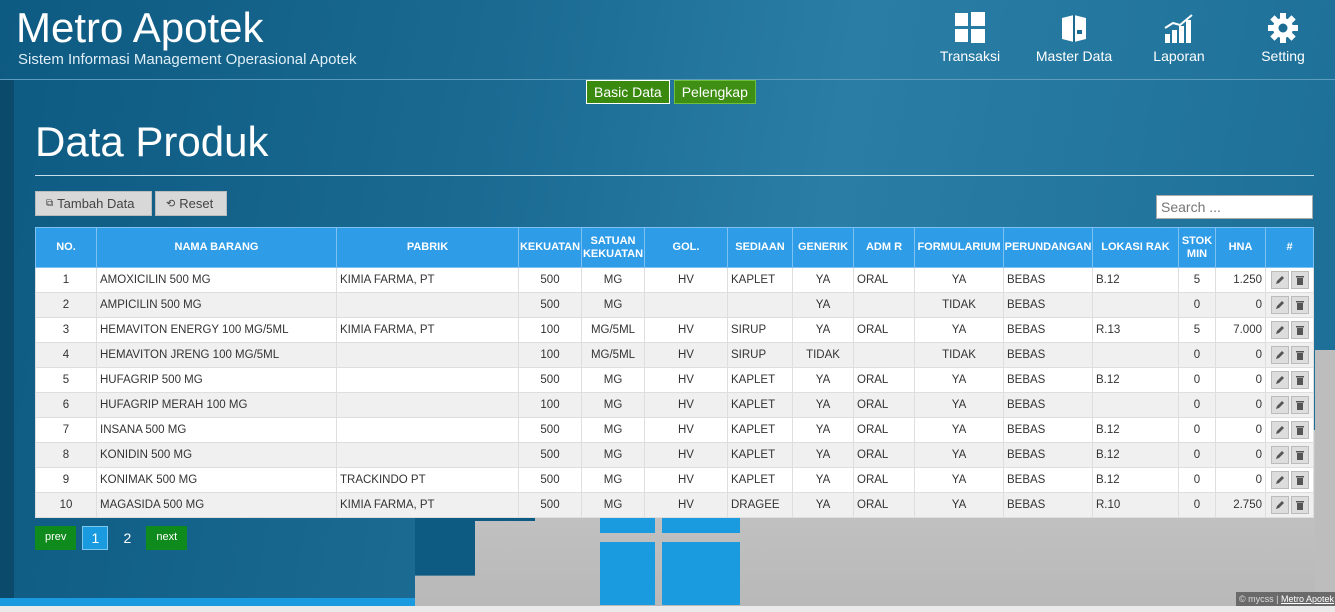  I want to click on nav-transaksi: Transaksi, so click(970, 39).